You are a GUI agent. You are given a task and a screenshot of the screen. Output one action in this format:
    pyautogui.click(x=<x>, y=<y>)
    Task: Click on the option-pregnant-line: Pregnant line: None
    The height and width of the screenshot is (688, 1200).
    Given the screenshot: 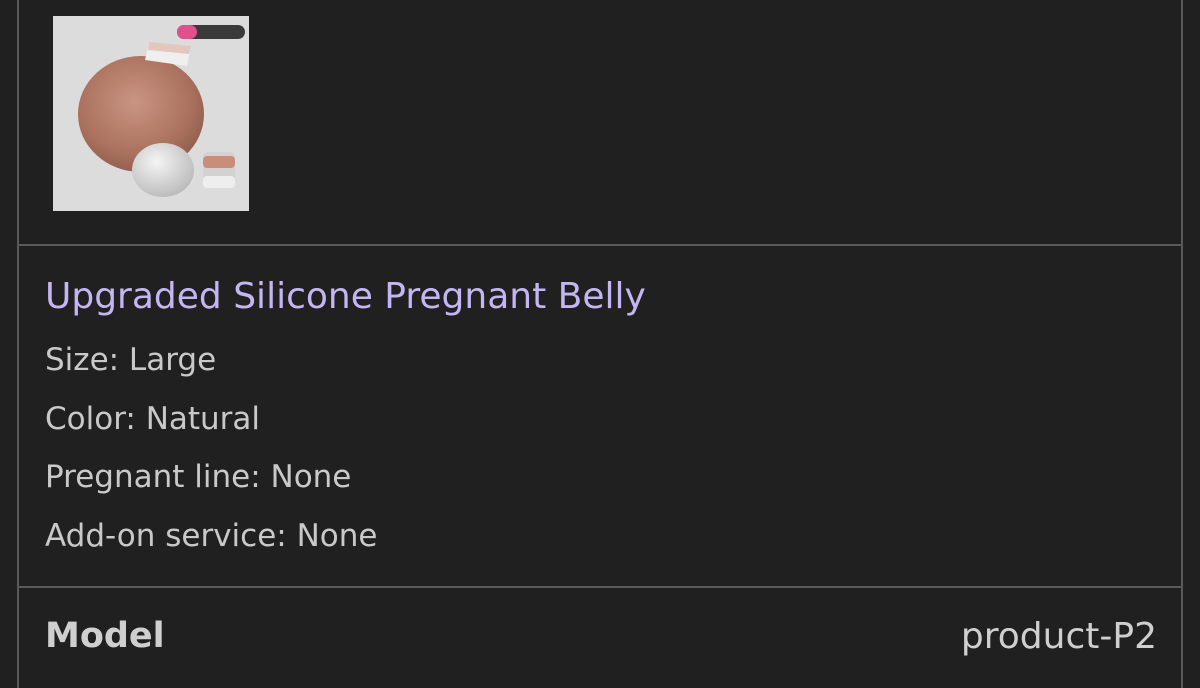 What is the action you would take?
    pyautogui.click(x=198, y=477)
    